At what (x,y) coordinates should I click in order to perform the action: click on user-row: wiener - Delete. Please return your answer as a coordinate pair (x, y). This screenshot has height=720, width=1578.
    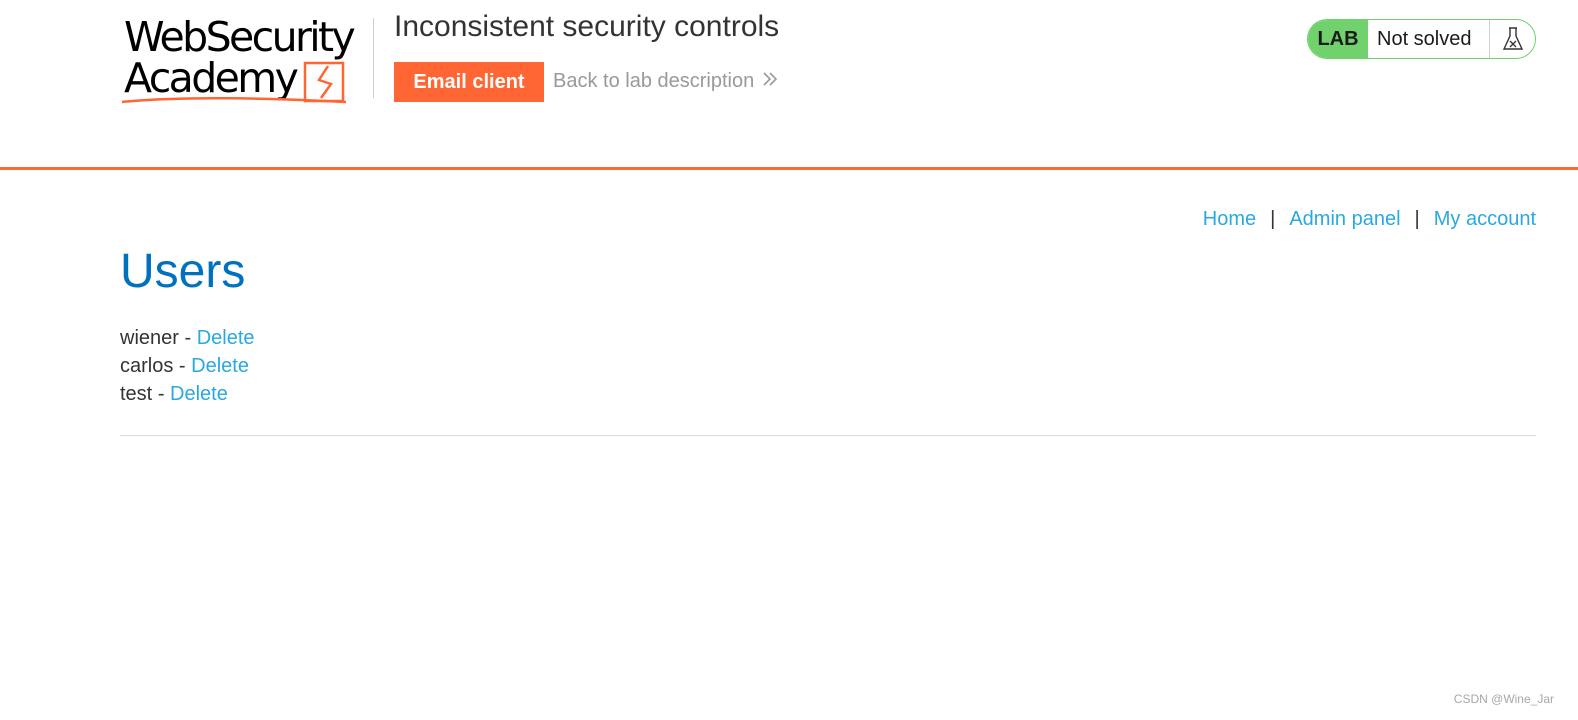
    Looking at the image, I should click on (187, 338).